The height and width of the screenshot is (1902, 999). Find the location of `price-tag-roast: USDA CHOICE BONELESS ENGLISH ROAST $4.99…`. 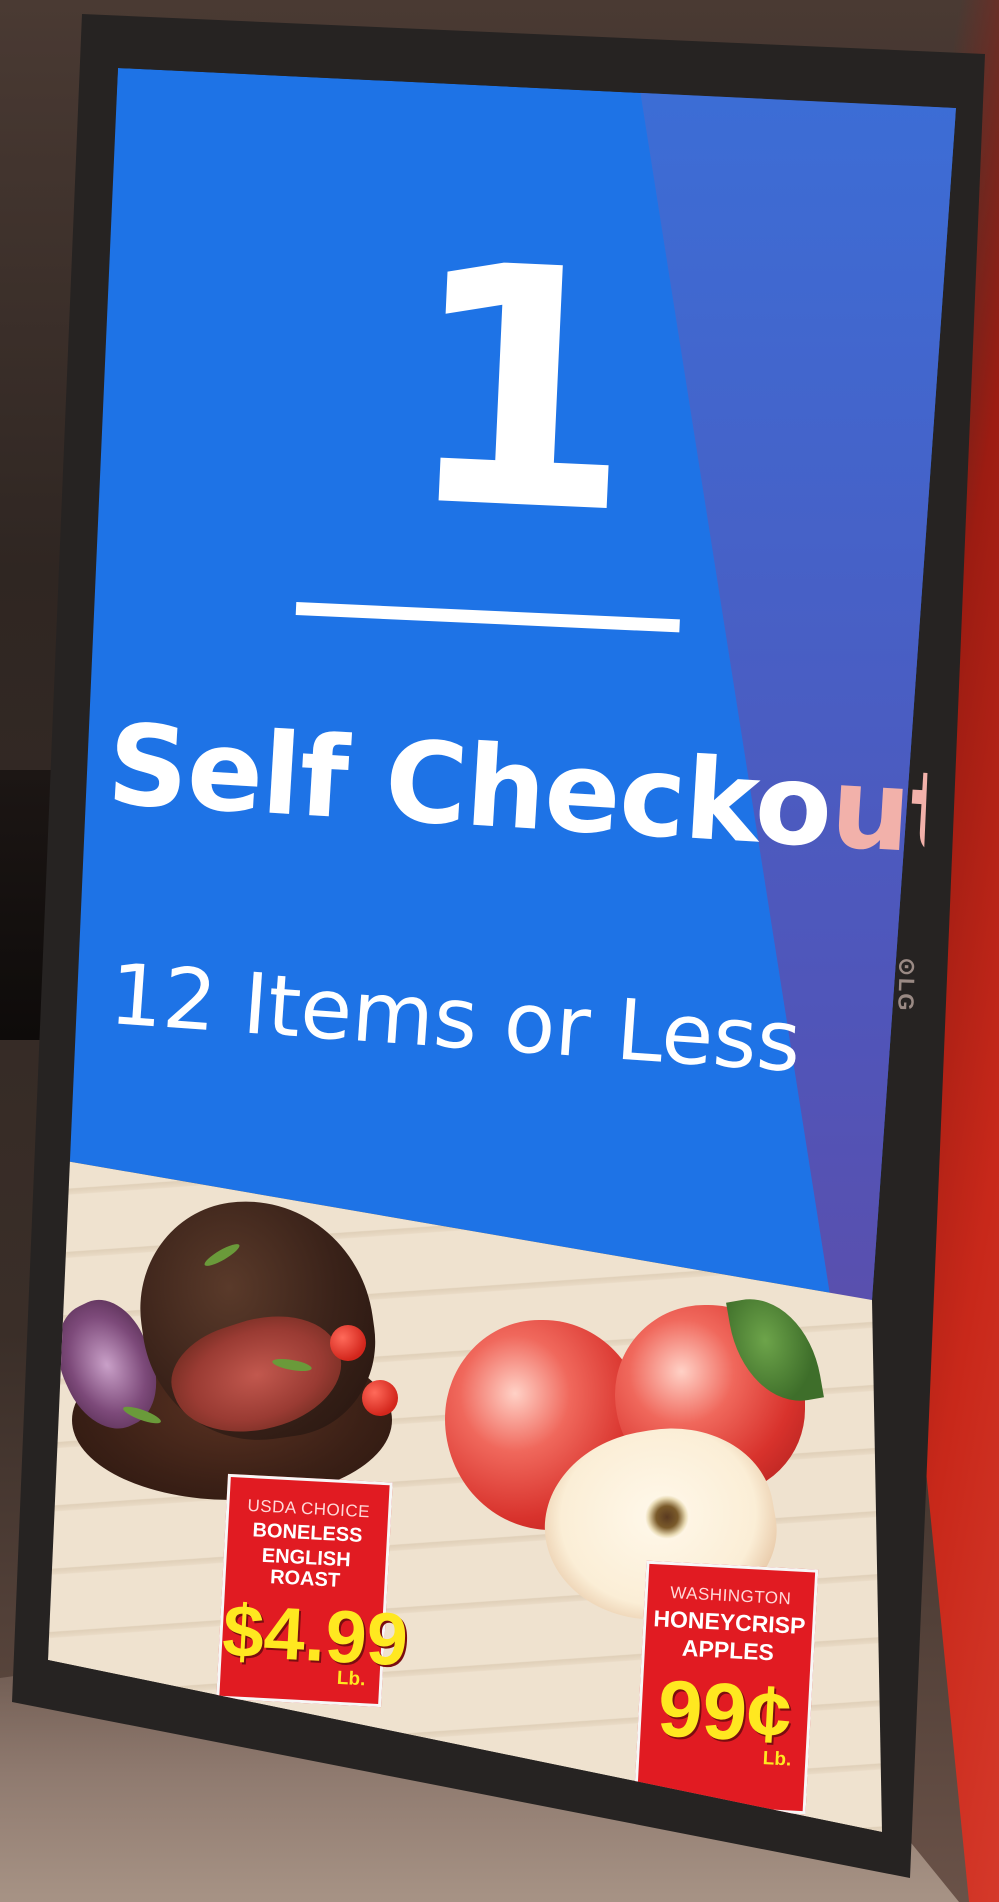

price-tag-roast: USDA CHOICE BONELESS ENGLISH ROAST $4.99… is located at coordinates (313, 1590).